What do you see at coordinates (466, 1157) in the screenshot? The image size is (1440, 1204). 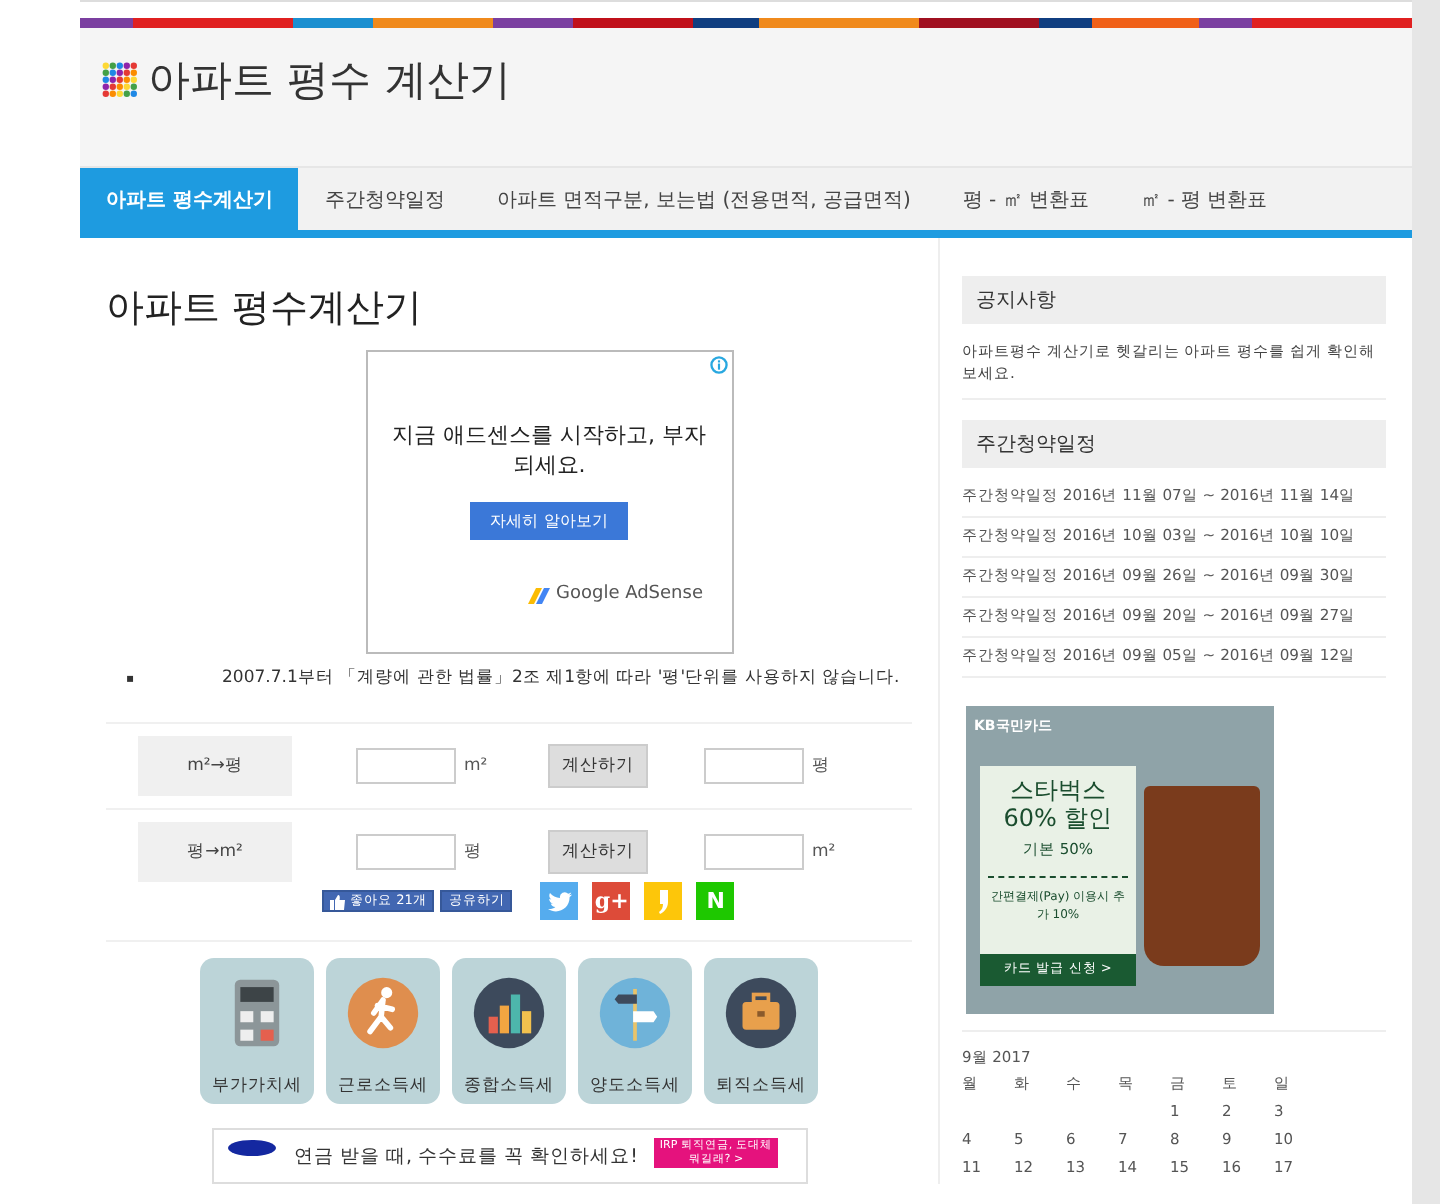 I see `ad-headline: 연금 받을 때, 수수료를 꼭 확인하세요!` at bounding box center [466, 1157].